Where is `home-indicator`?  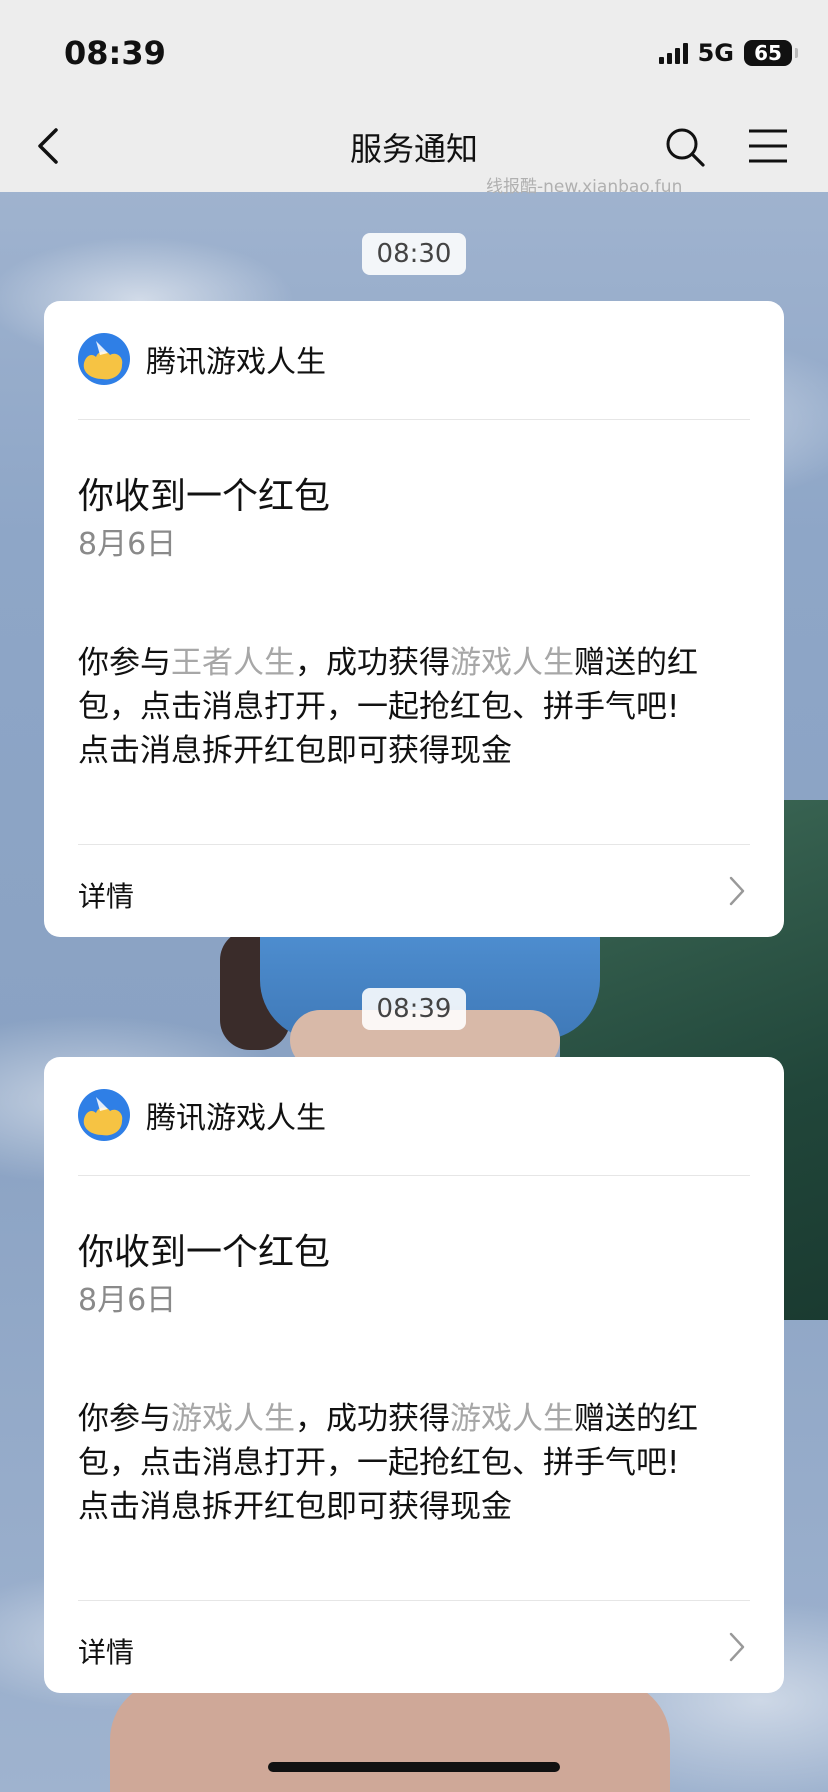
home-indicator is located at coordinates (414, 1767).